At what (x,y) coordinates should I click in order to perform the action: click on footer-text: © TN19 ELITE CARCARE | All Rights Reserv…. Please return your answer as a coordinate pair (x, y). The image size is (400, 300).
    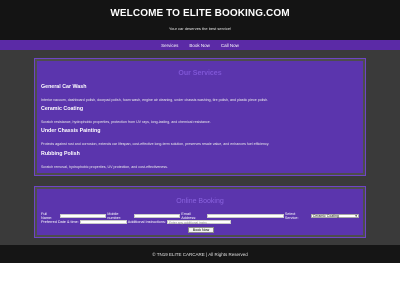
    Looking at the image, I should click on (200, 254).